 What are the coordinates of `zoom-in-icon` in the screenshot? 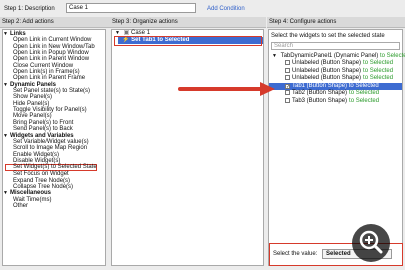 It's located at (371, 243).